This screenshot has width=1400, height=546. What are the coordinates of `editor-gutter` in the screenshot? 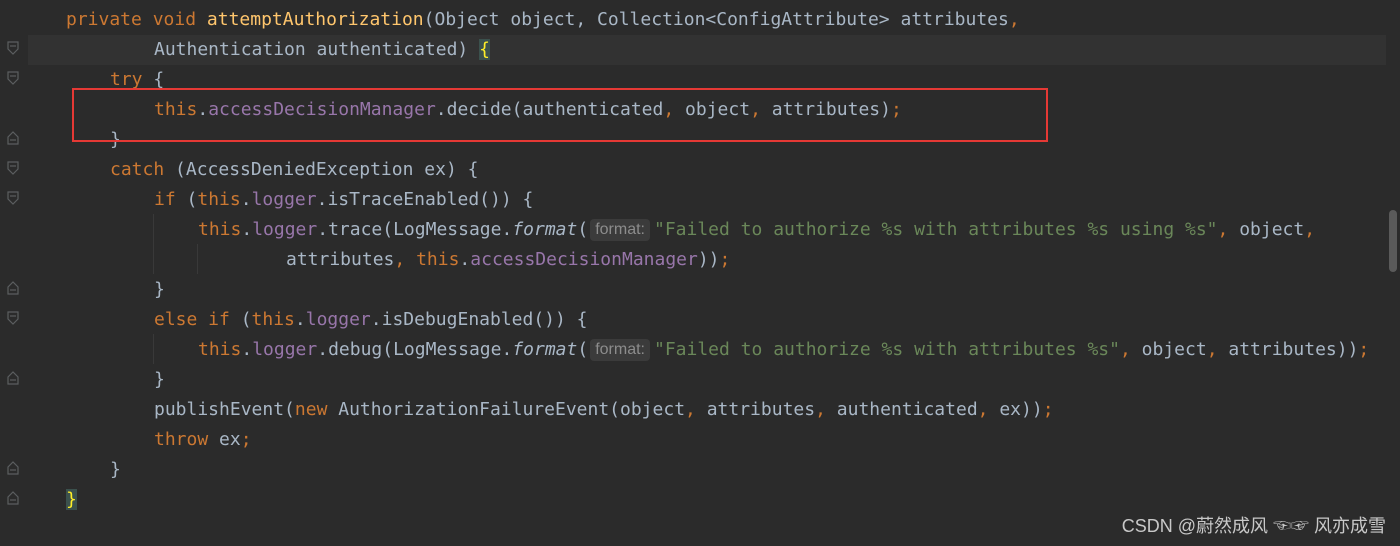 It's located at (14, 273).